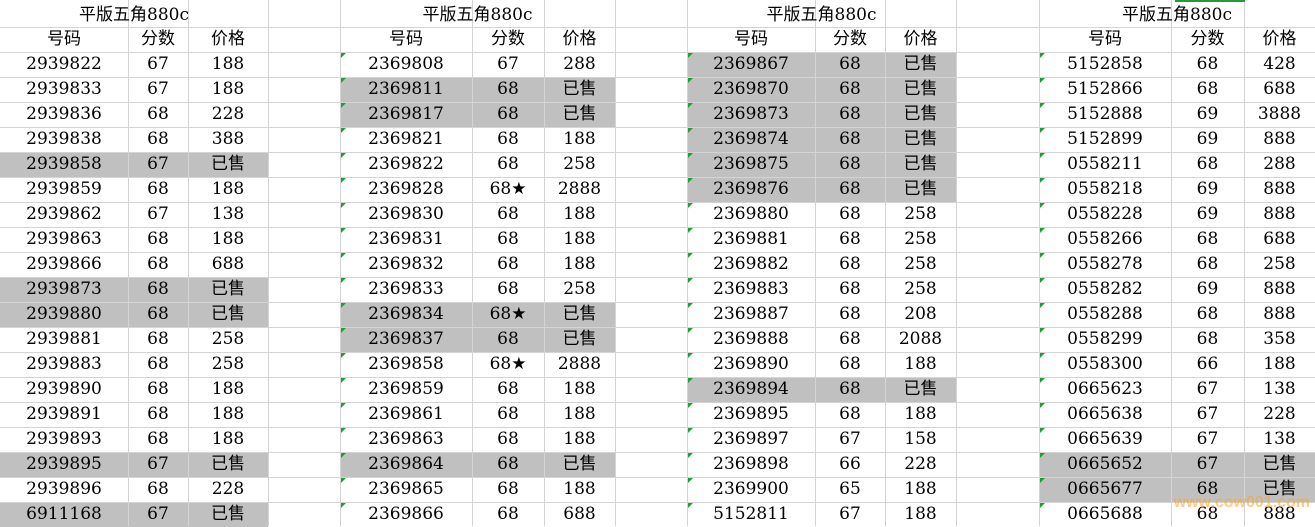 This screenshot has height=527, width=1315. What do you see at coordinates (64, 114) in the screenshot?
I see `number-cell: 2939836` at bounding box center [64, 114].